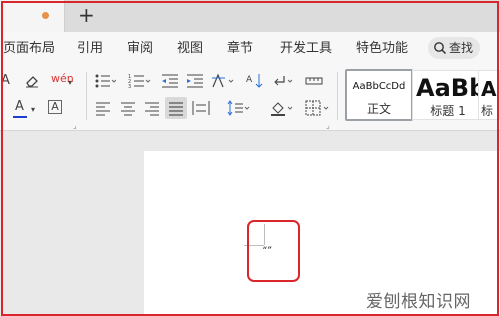 The image size is (500, 316). Describe the element at coordinates (19, 107) in the screenshot. I see `font-color-button: A` at that location.